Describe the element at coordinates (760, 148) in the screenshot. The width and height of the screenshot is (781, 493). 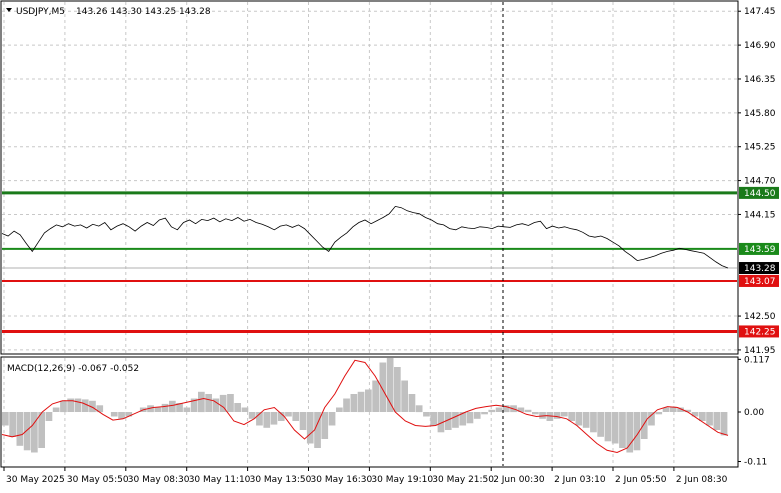
I see `price-tick-label: 145.25` at that location.